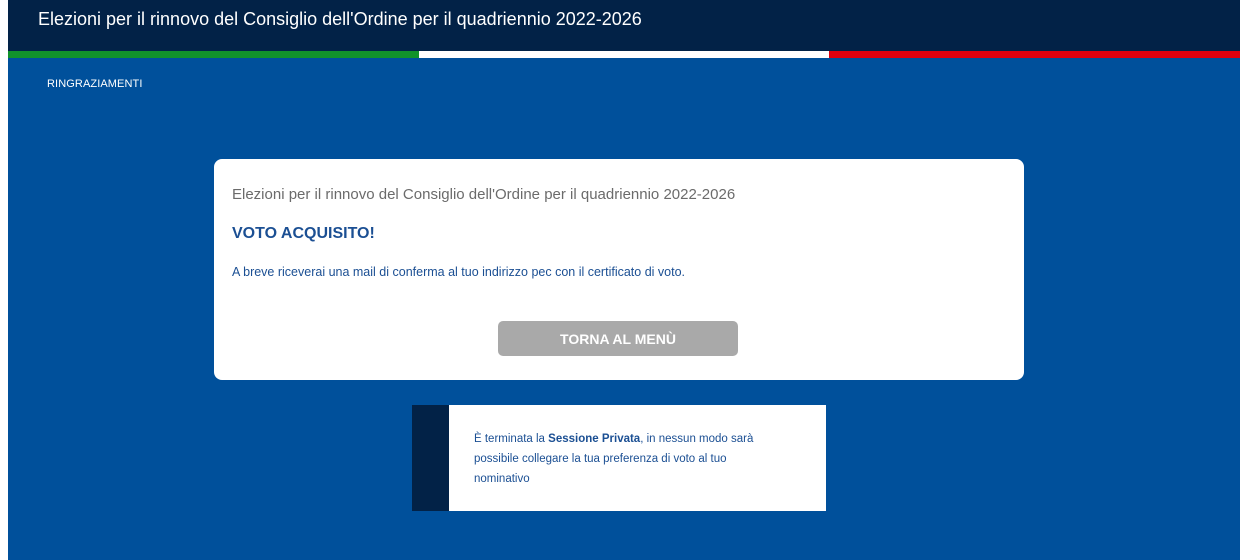  Describe the element at coordinates (213, 54) in the screenshot. I see `flag-green-band` at that location.